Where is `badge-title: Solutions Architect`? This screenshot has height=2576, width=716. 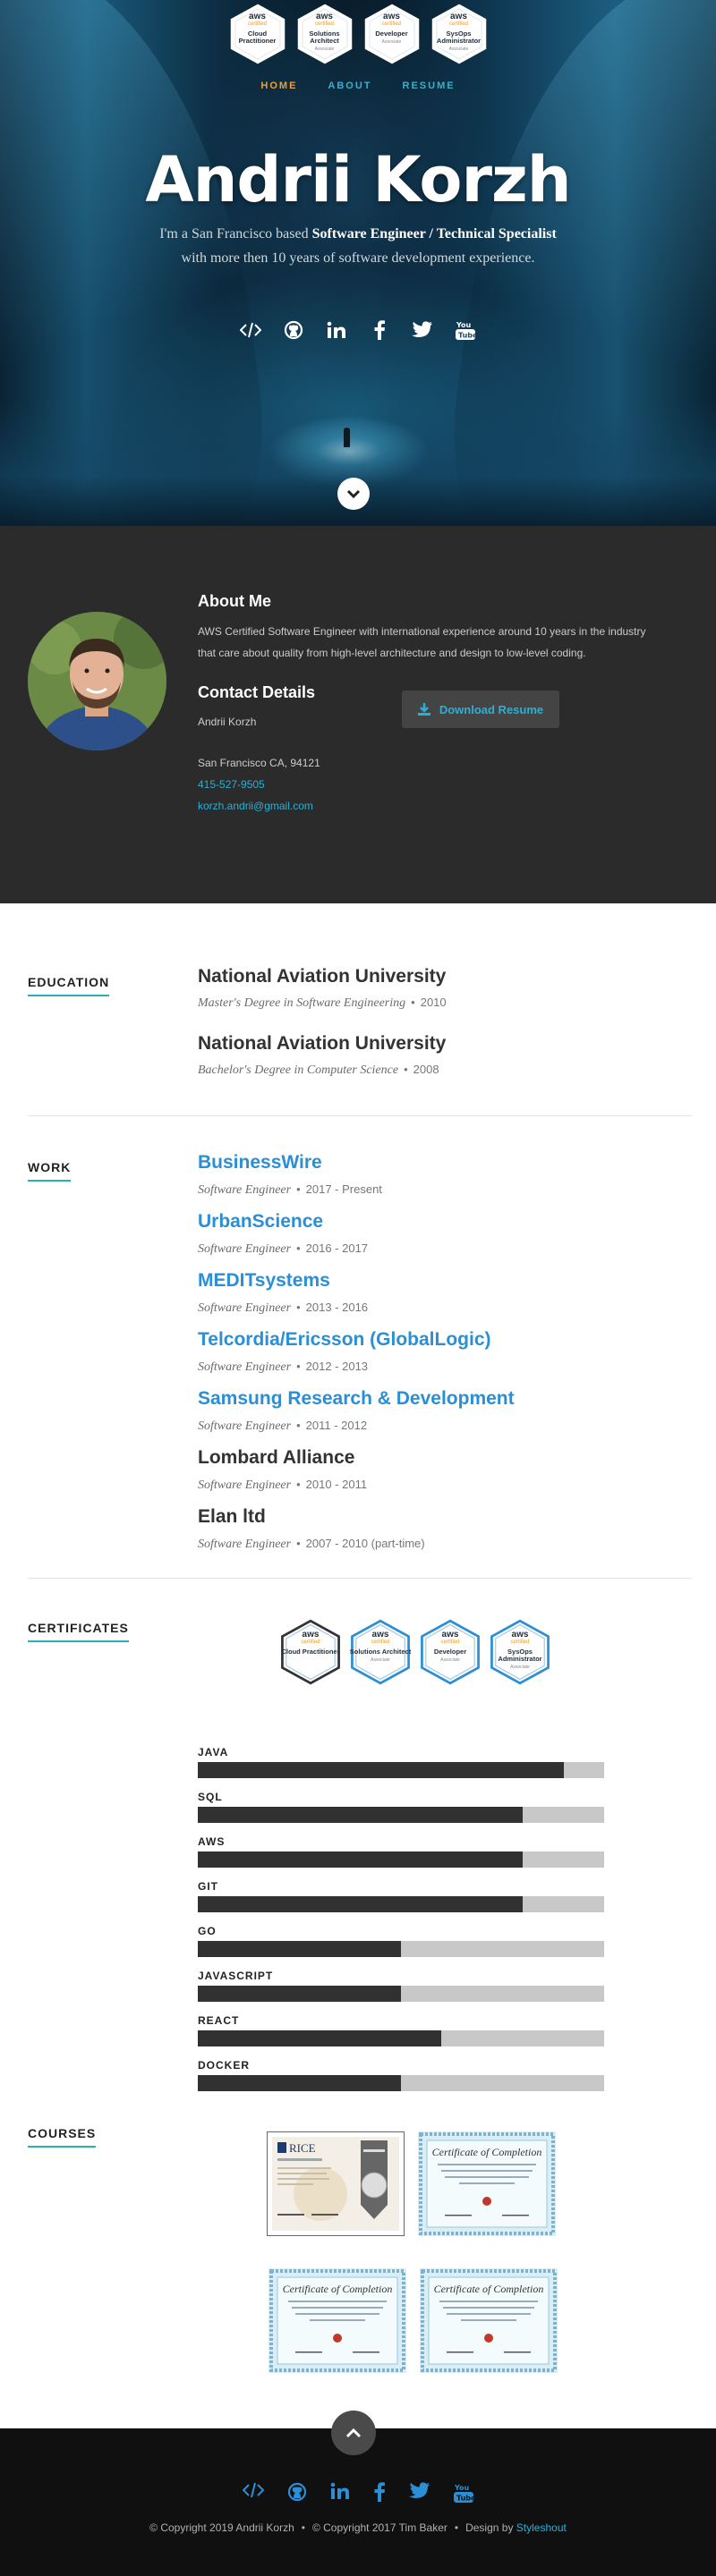 badge-title: Solutions Architect is located at coordinates (324, 37).